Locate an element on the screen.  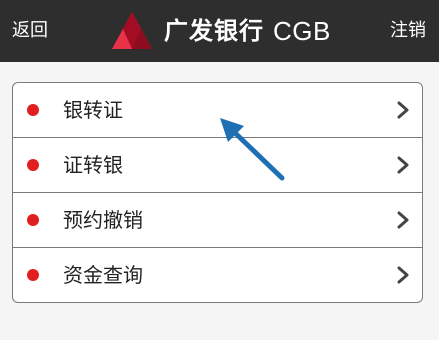
brand-logo-group: 广发银行 CGB is located at coordinates (220, 31).